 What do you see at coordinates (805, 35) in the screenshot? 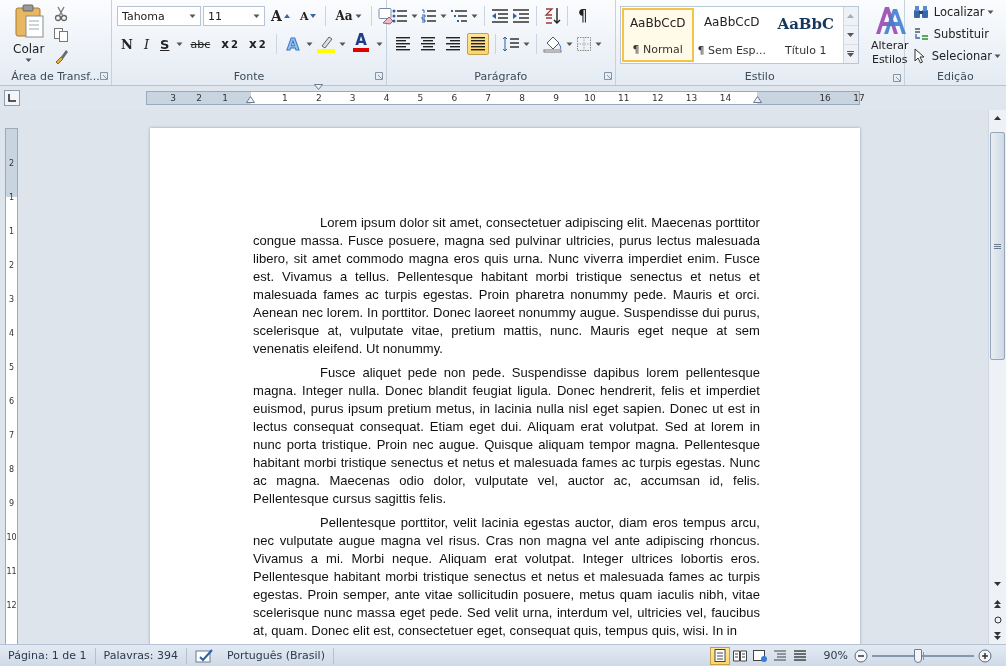
I see `style-item: AaBbC Título 1` at bounding box center [805, 35].